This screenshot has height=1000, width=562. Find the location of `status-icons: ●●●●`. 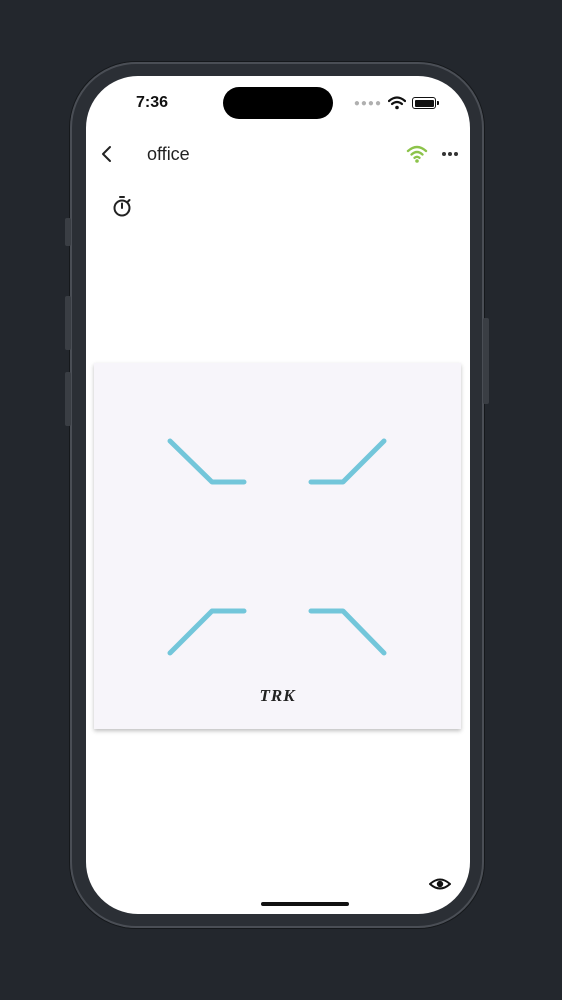

status-icons: ●●●● is located at coordinates (396, 103).